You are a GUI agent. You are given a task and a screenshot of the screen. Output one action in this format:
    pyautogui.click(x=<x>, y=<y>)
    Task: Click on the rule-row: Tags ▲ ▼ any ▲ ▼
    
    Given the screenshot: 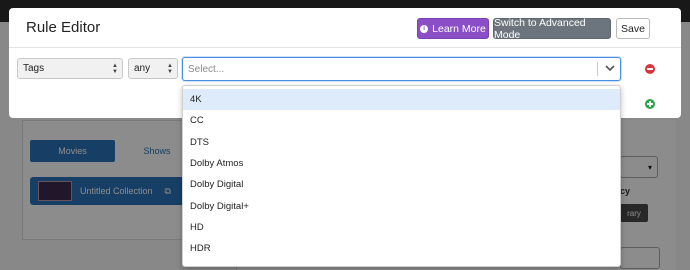 What is the action you would take?
    pyautogui.click(x=345, y=69)
    